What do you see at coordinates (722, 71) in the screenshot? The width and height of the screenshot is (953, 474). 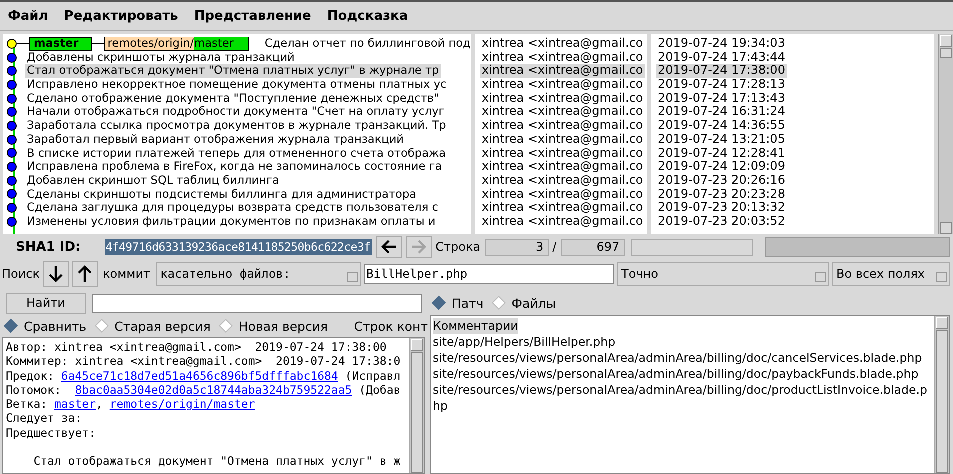 I see `commit-date: 2019-07-24 17:38:00` at bounding box center [722, 71].